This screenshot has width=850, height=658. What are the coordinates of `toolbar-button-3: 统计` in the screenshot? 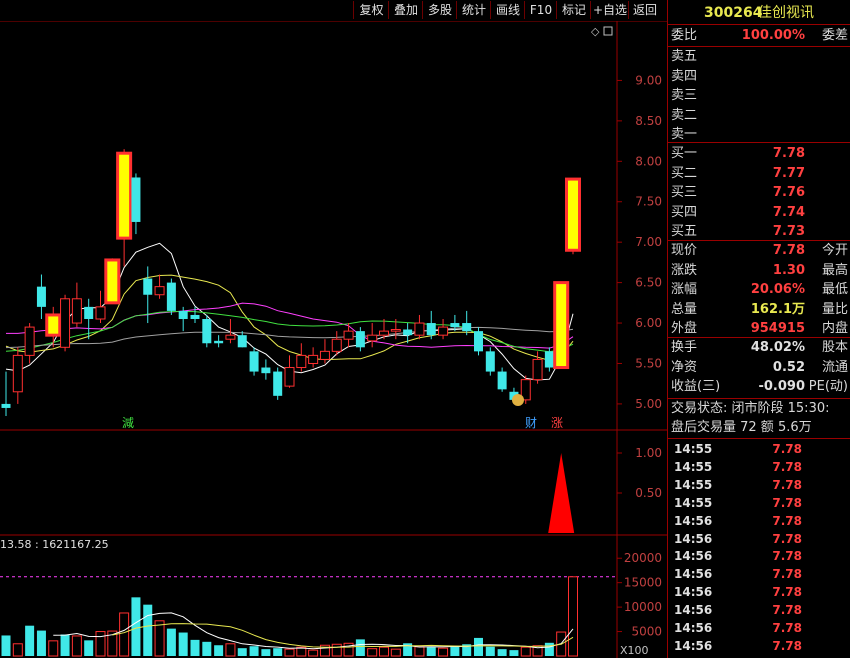 It's located at (473, 10).